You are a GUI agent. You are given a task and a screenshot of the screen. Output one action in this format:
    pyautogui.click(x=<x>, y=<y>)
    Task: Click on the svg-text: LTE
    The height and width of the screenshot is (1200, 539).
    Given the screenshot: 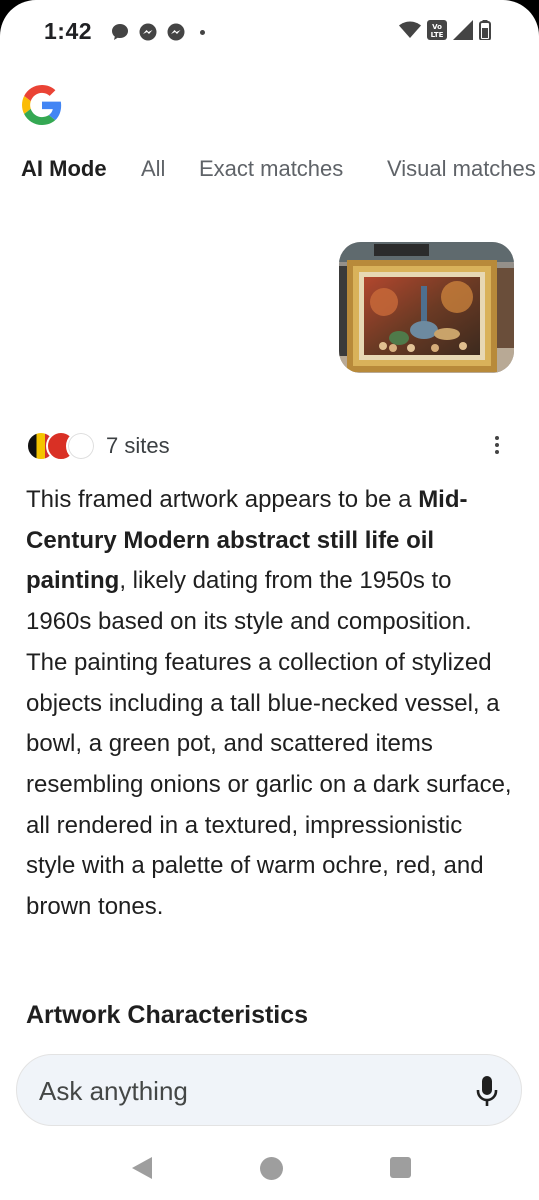 What is the action you would take?
    pyautogui.click(x=437, y=35)
    